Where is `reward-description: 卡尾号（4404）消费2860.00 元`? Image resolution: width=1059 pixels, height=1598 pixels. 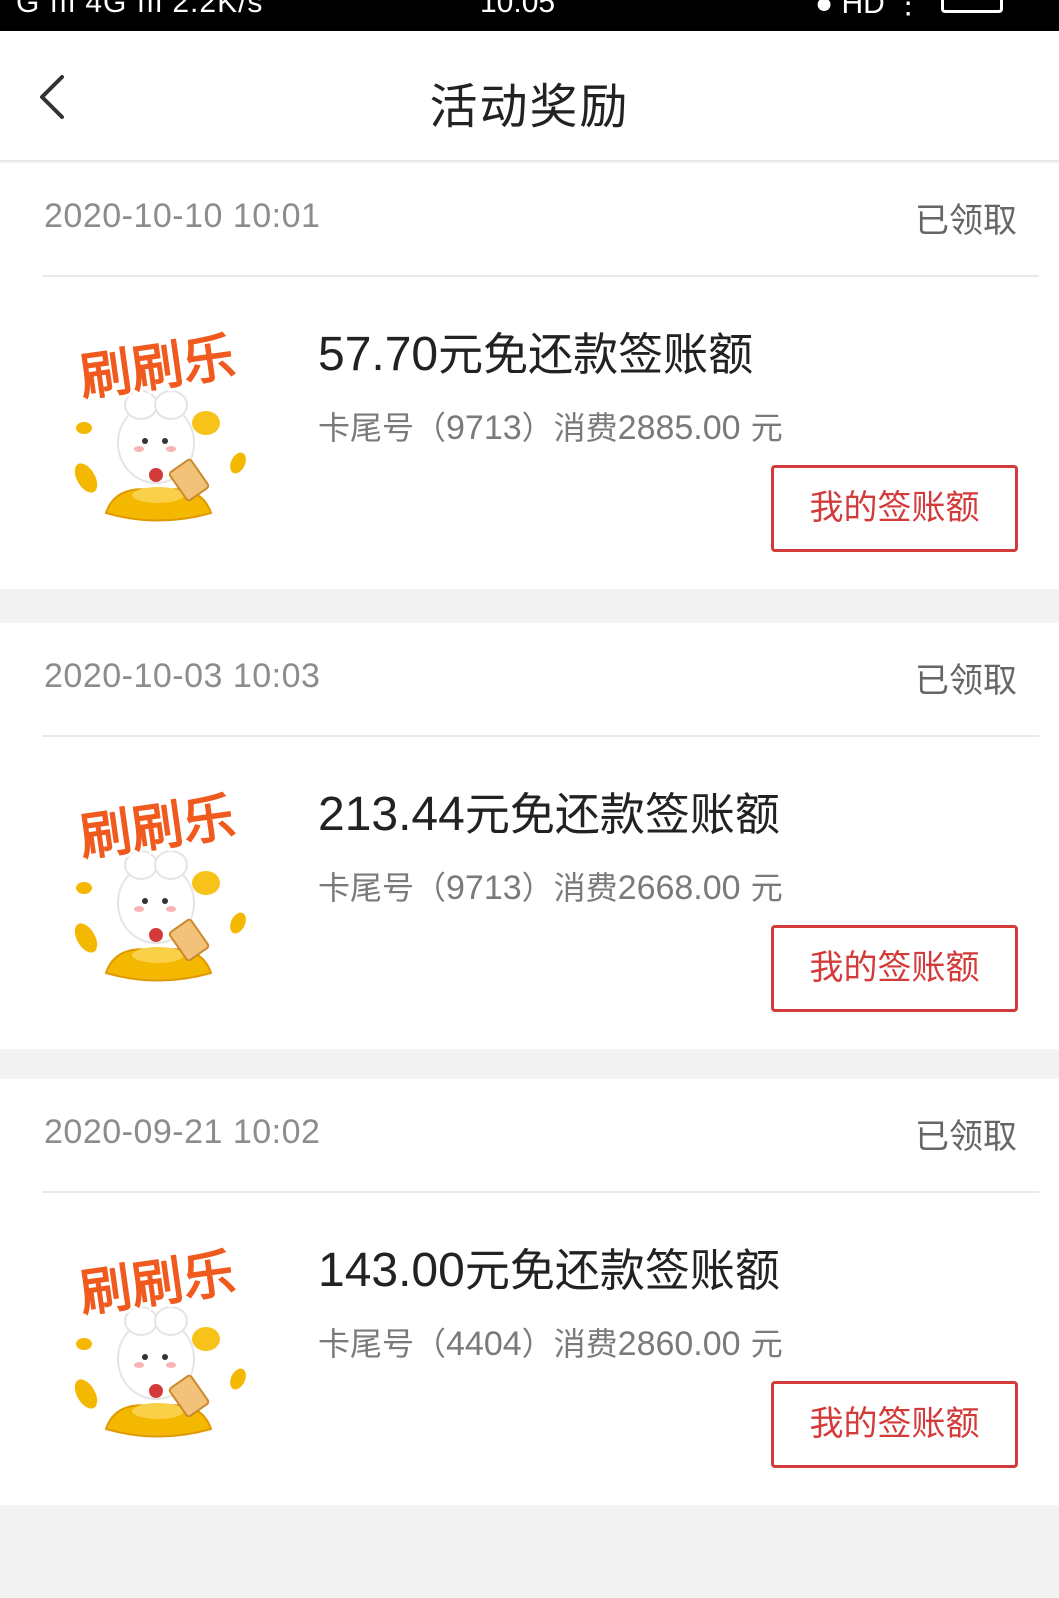
reward-description: 卡尾号（4404）消费2860.00 元 is located at coordinates (550, 1342).